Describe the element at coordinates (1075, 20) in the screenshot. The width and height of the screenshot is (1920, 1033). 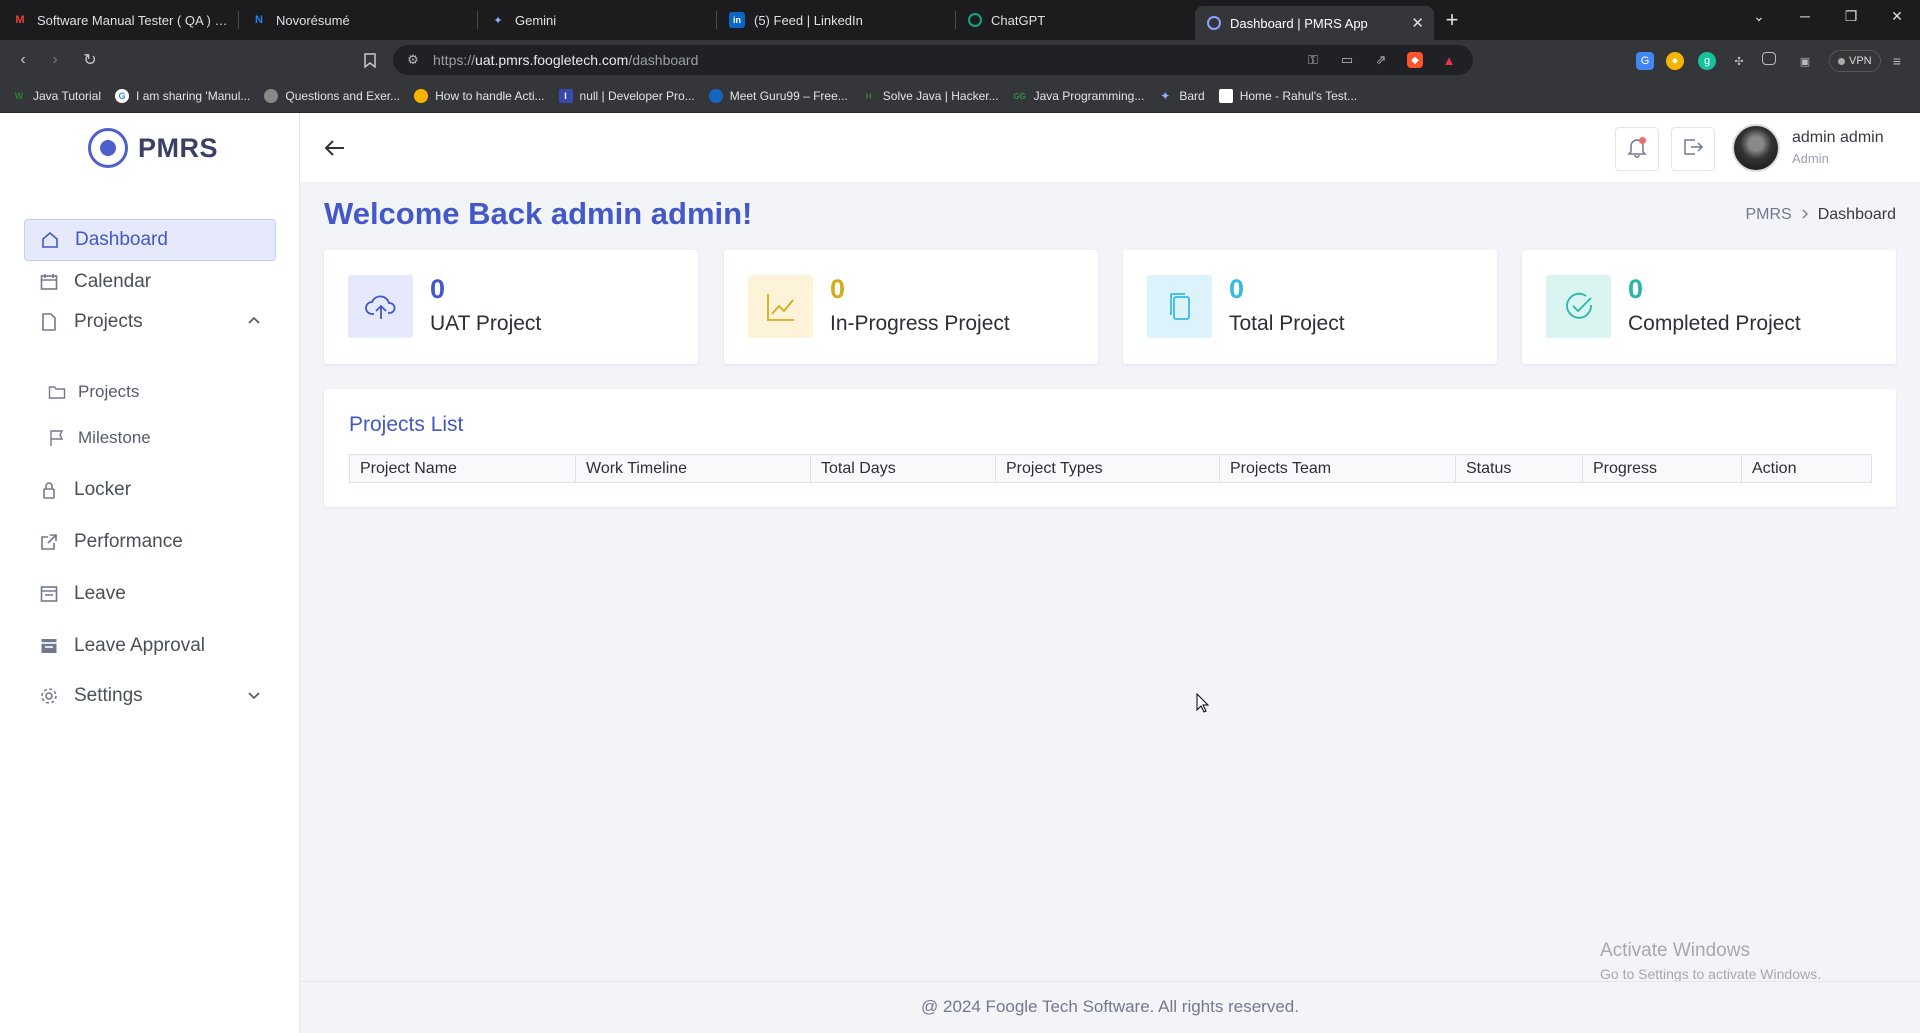
I see `browser-tab-chatgpt: ChatGPT` at that location.